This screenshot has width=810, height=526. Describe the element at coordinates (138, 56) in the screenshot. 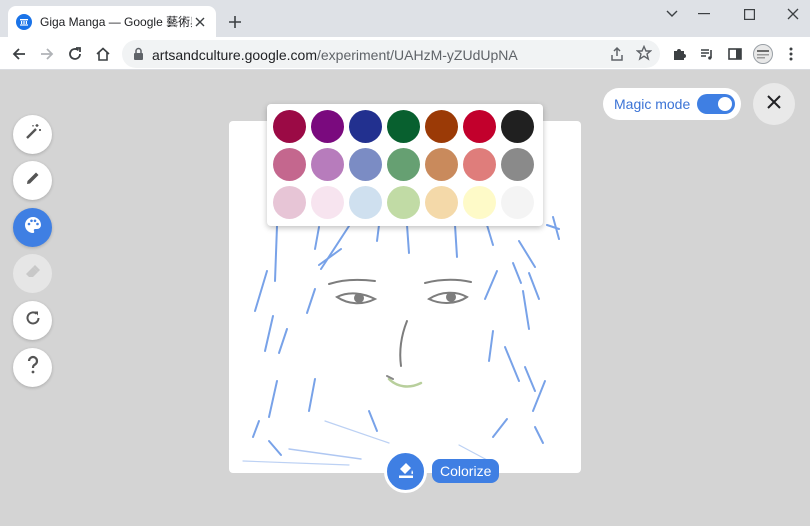

I see `lock-icon` at that location.